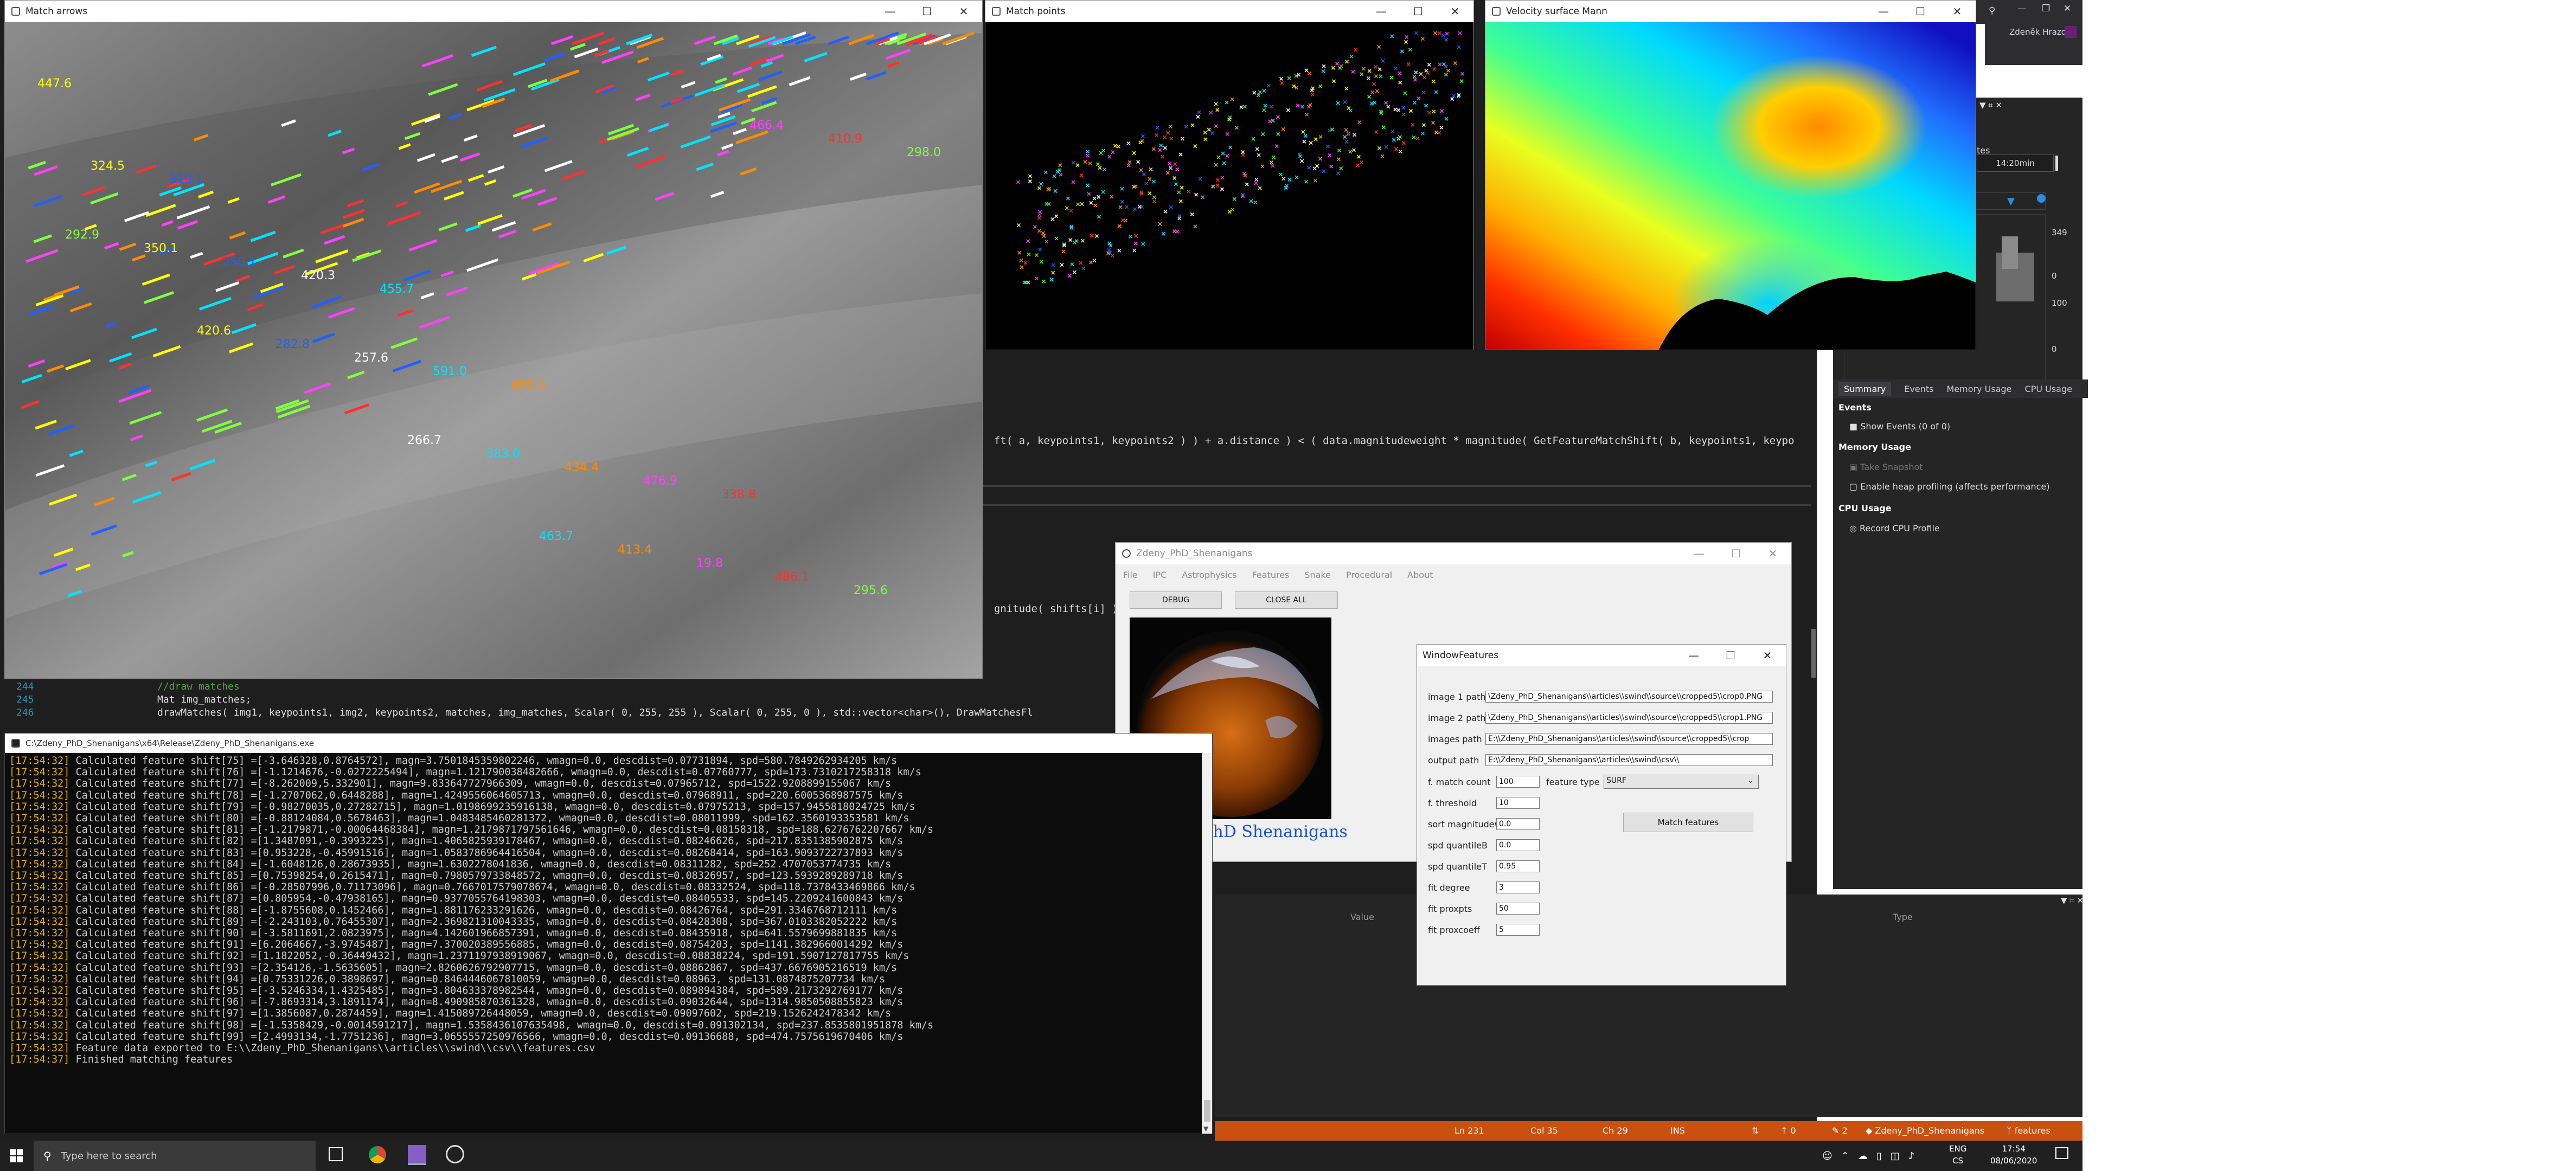 The image size is (2576, 1171). I want to click on pin-icon: ▼ ⌗ ✕, so click(1990, 105).